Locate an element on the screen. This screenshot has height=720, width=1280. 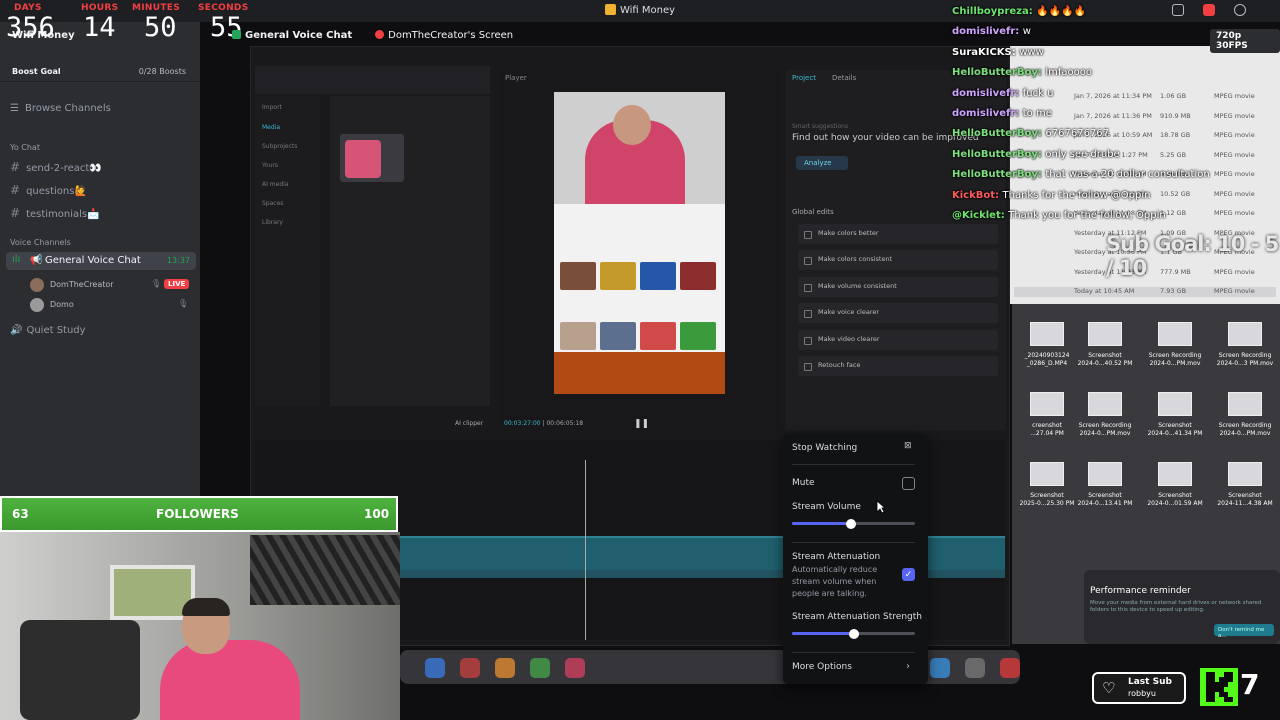
chat-text: www is located at coordinates (1031, 52).